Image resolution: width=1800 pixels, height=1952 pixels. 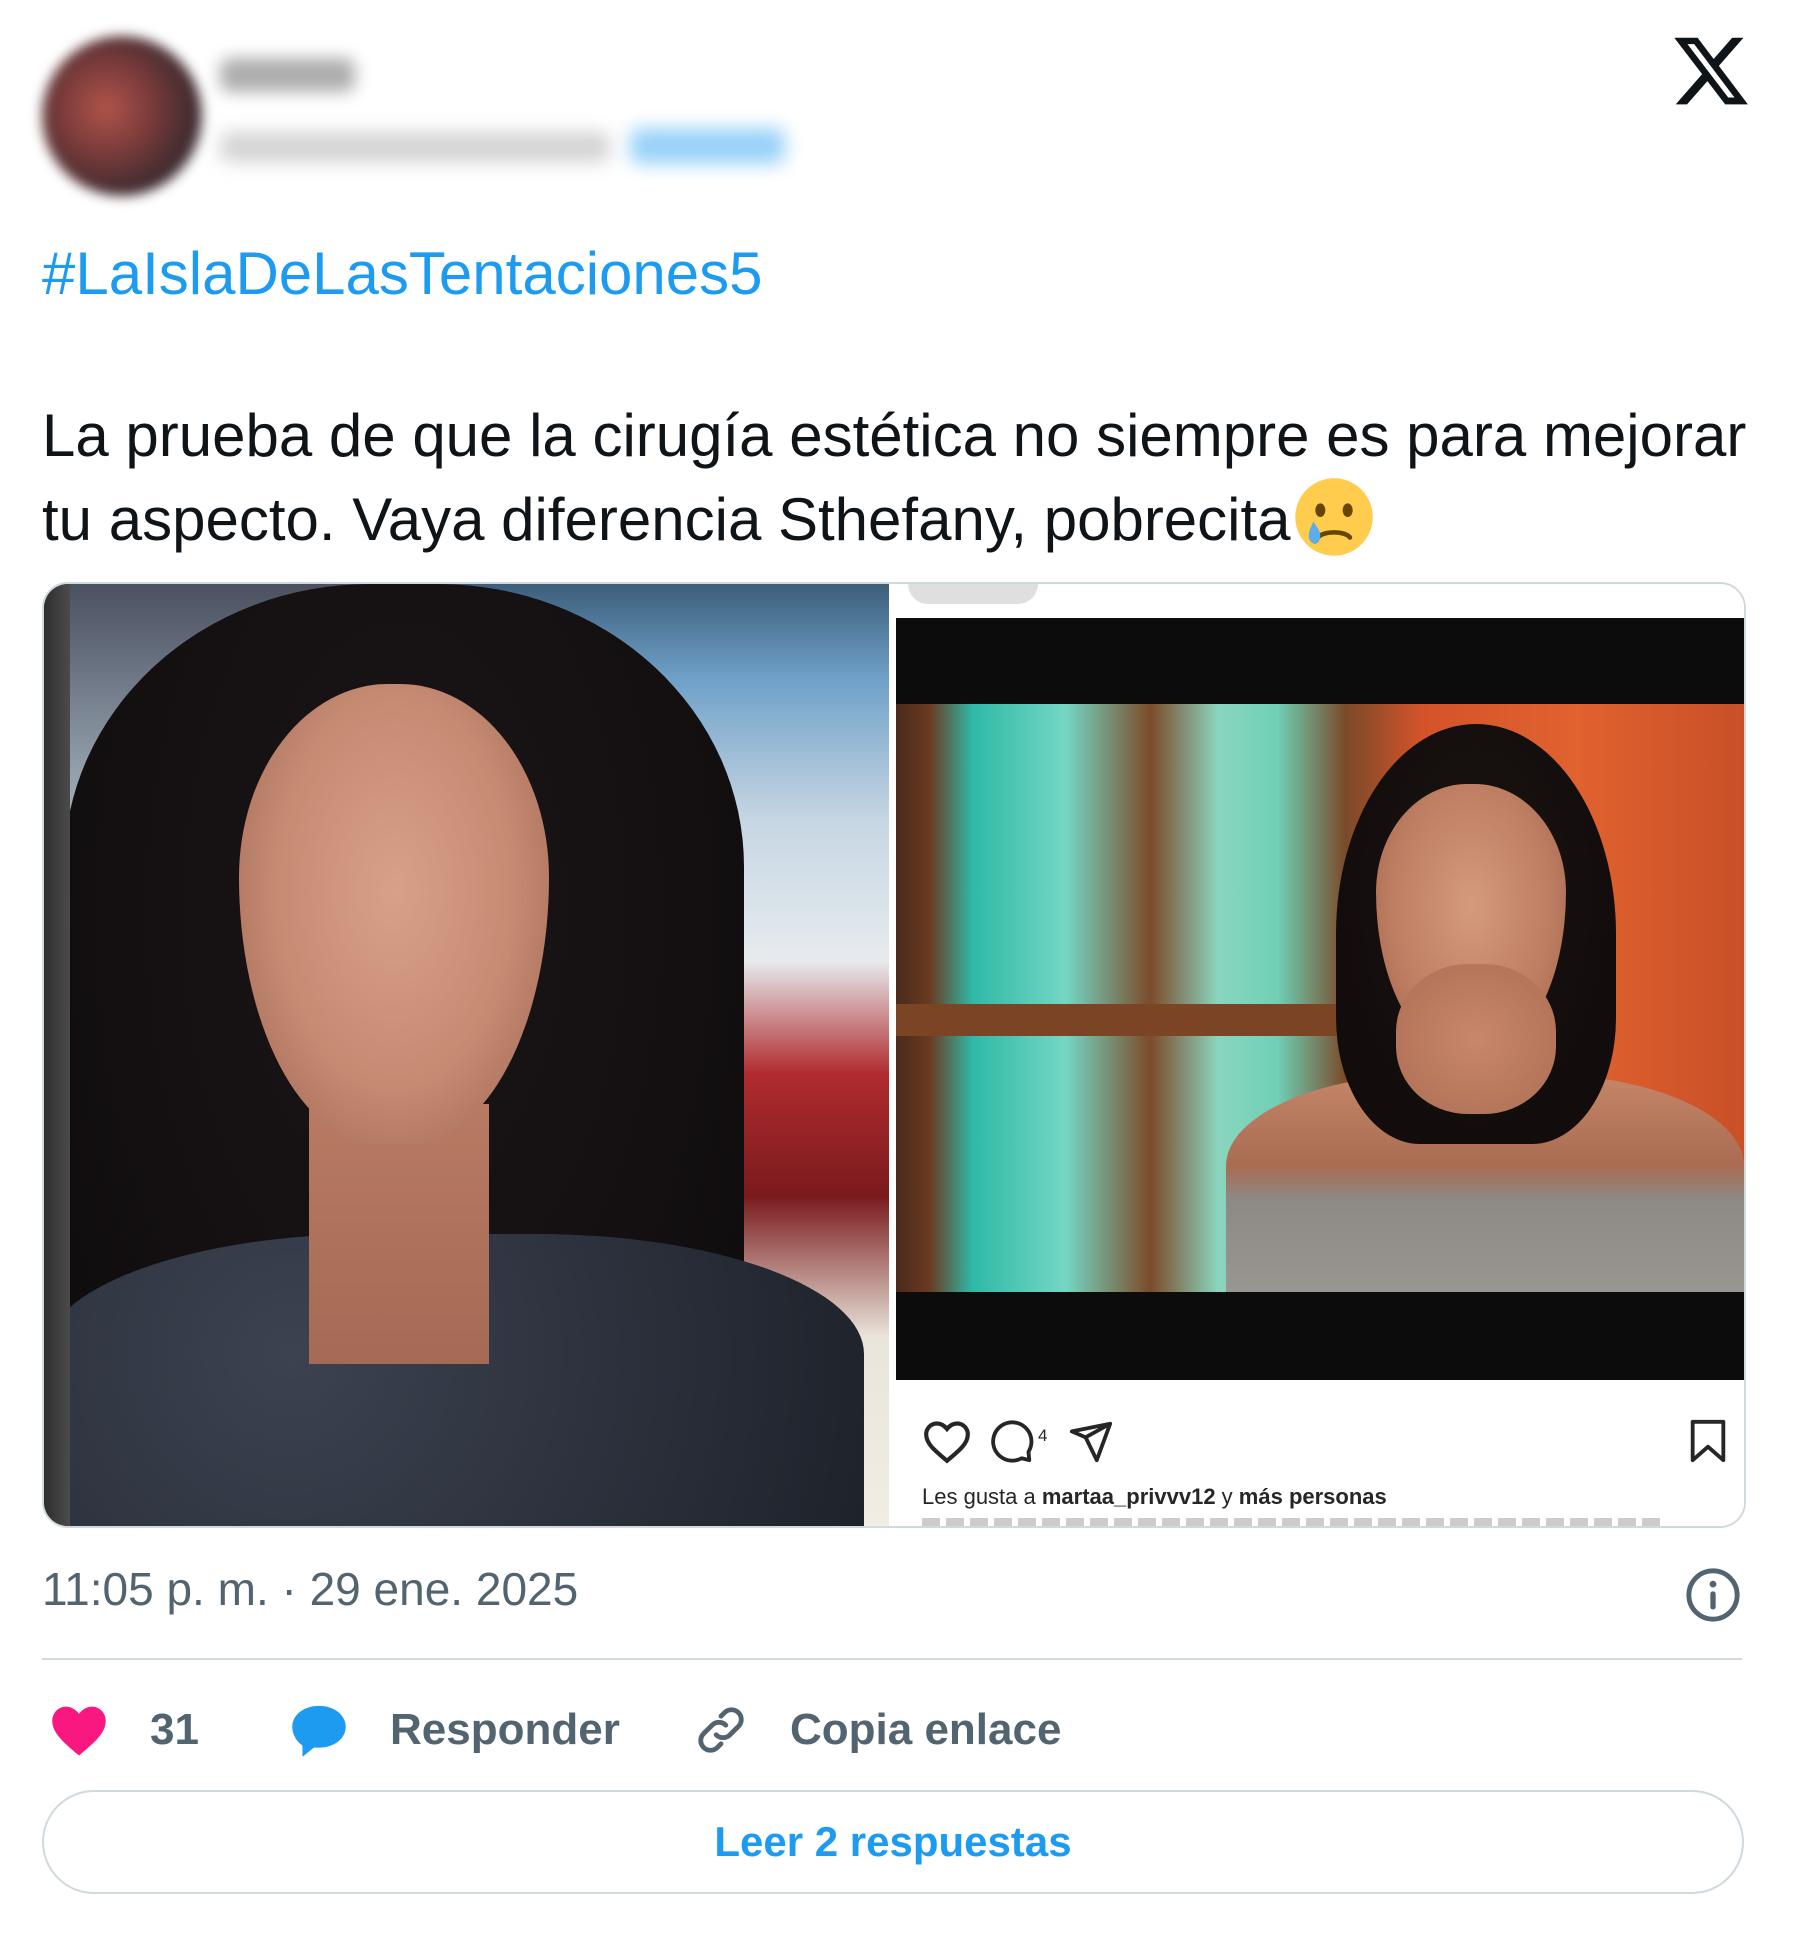 I want to click on photo-face, so click(x=394, y=914).